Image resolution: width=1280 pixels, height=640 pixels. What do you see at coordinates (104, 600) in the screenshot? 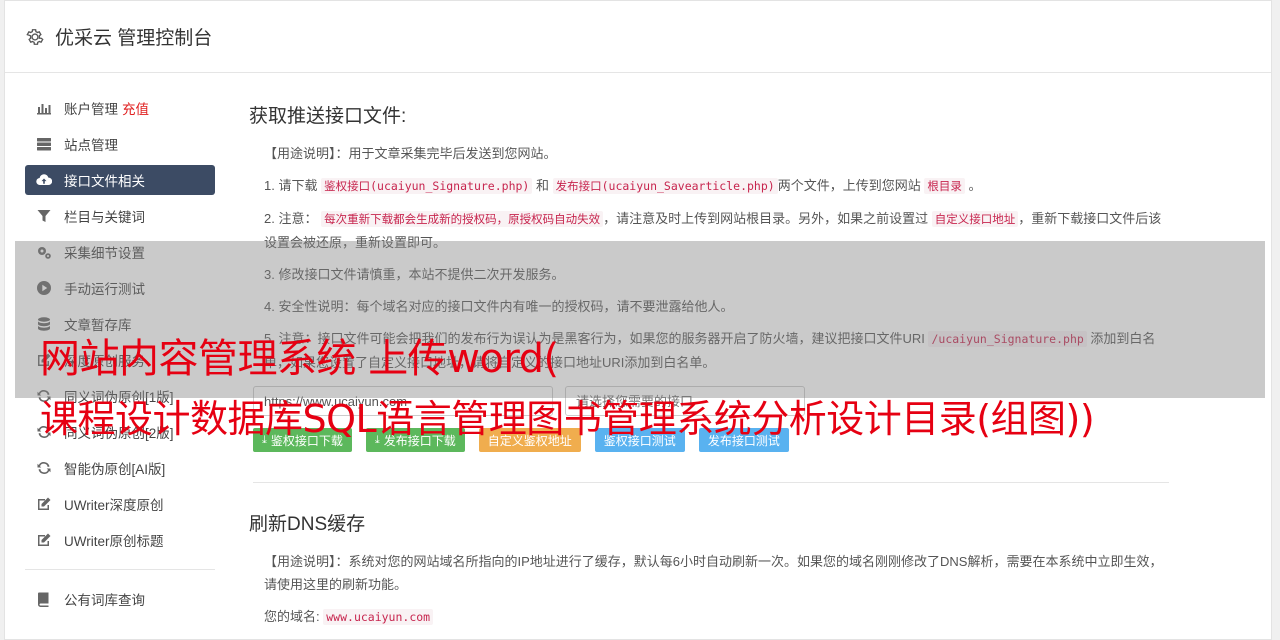
I see `sidebar-item-label: 公有词库查询` at bounding box center [104, 600].